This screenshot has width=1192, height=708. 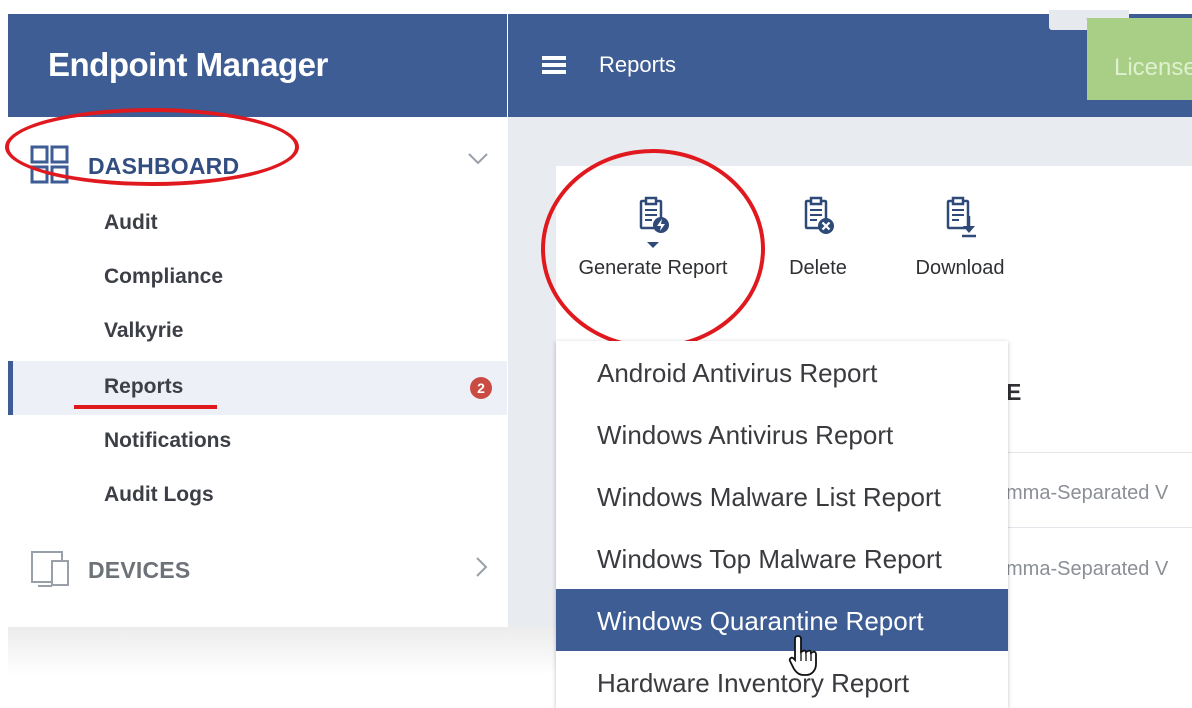 What do you see at coordinates (159, 494) in the screenshot?
I see `sidebar-item-label: Audit Logs` at bounding box center [159, 494].